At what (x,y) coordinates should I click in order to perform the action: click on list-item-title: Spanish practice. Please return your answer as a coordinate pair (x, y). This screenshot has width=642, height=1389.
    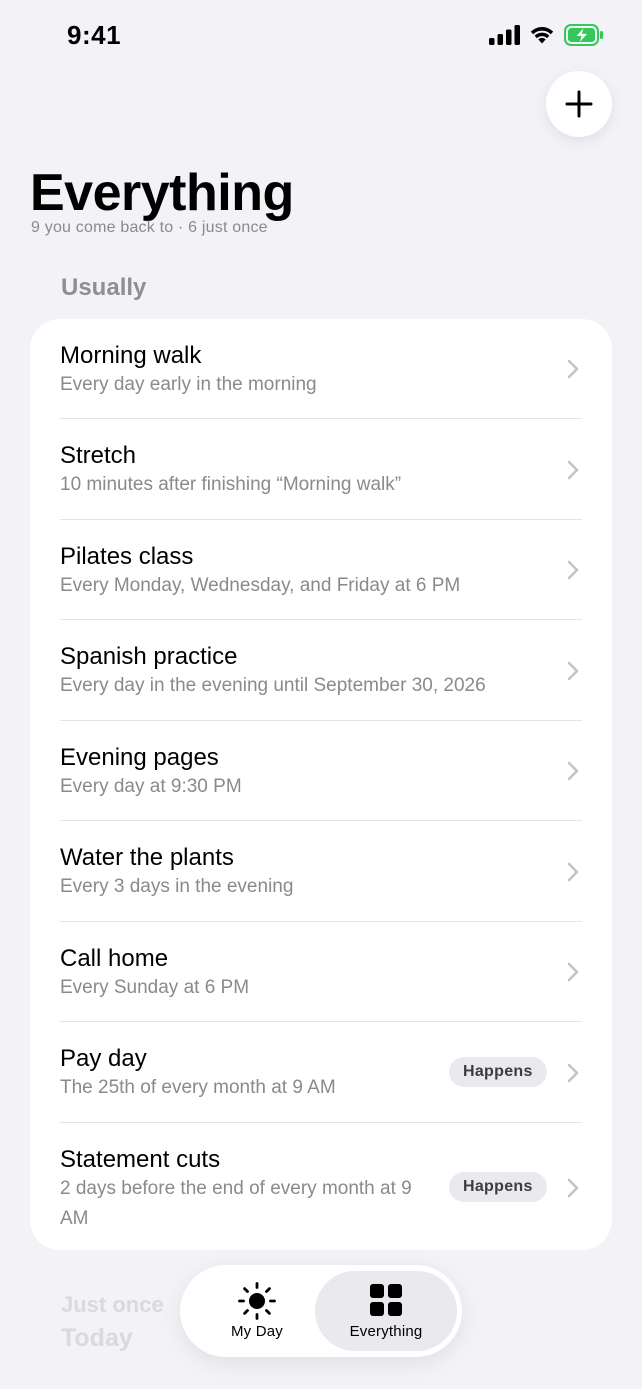
    Looking at the image, I should click on (149, 656).